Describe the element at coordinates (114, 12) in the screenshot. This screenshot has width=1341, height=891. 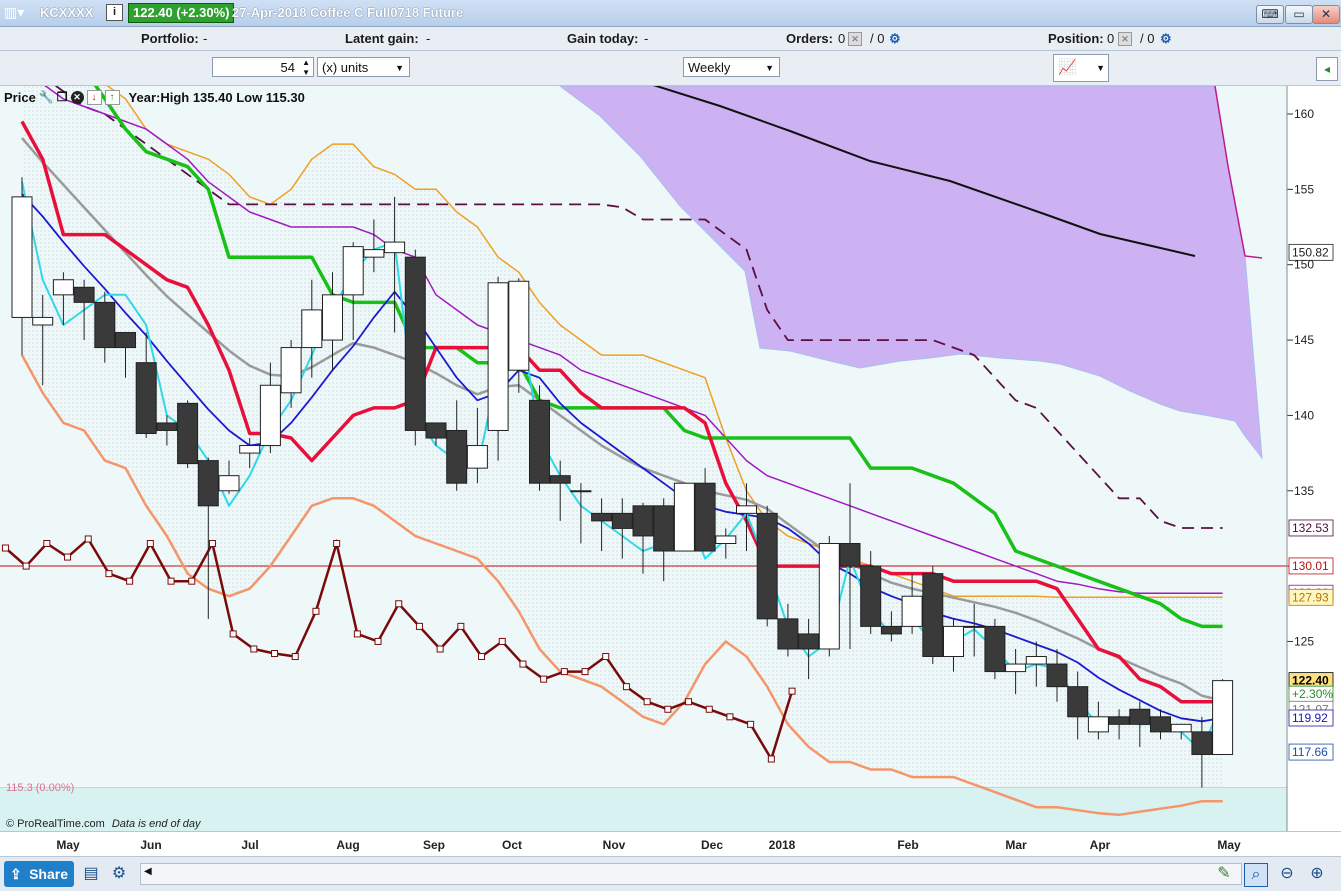
I see `info-icon: i` at that location.